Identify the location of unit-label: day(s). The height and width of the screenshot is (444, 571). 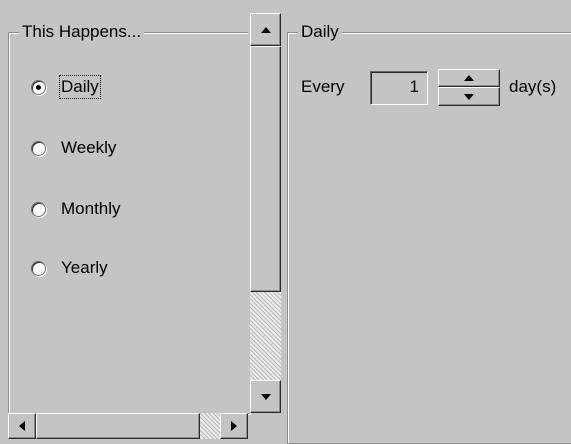
(533, 86).